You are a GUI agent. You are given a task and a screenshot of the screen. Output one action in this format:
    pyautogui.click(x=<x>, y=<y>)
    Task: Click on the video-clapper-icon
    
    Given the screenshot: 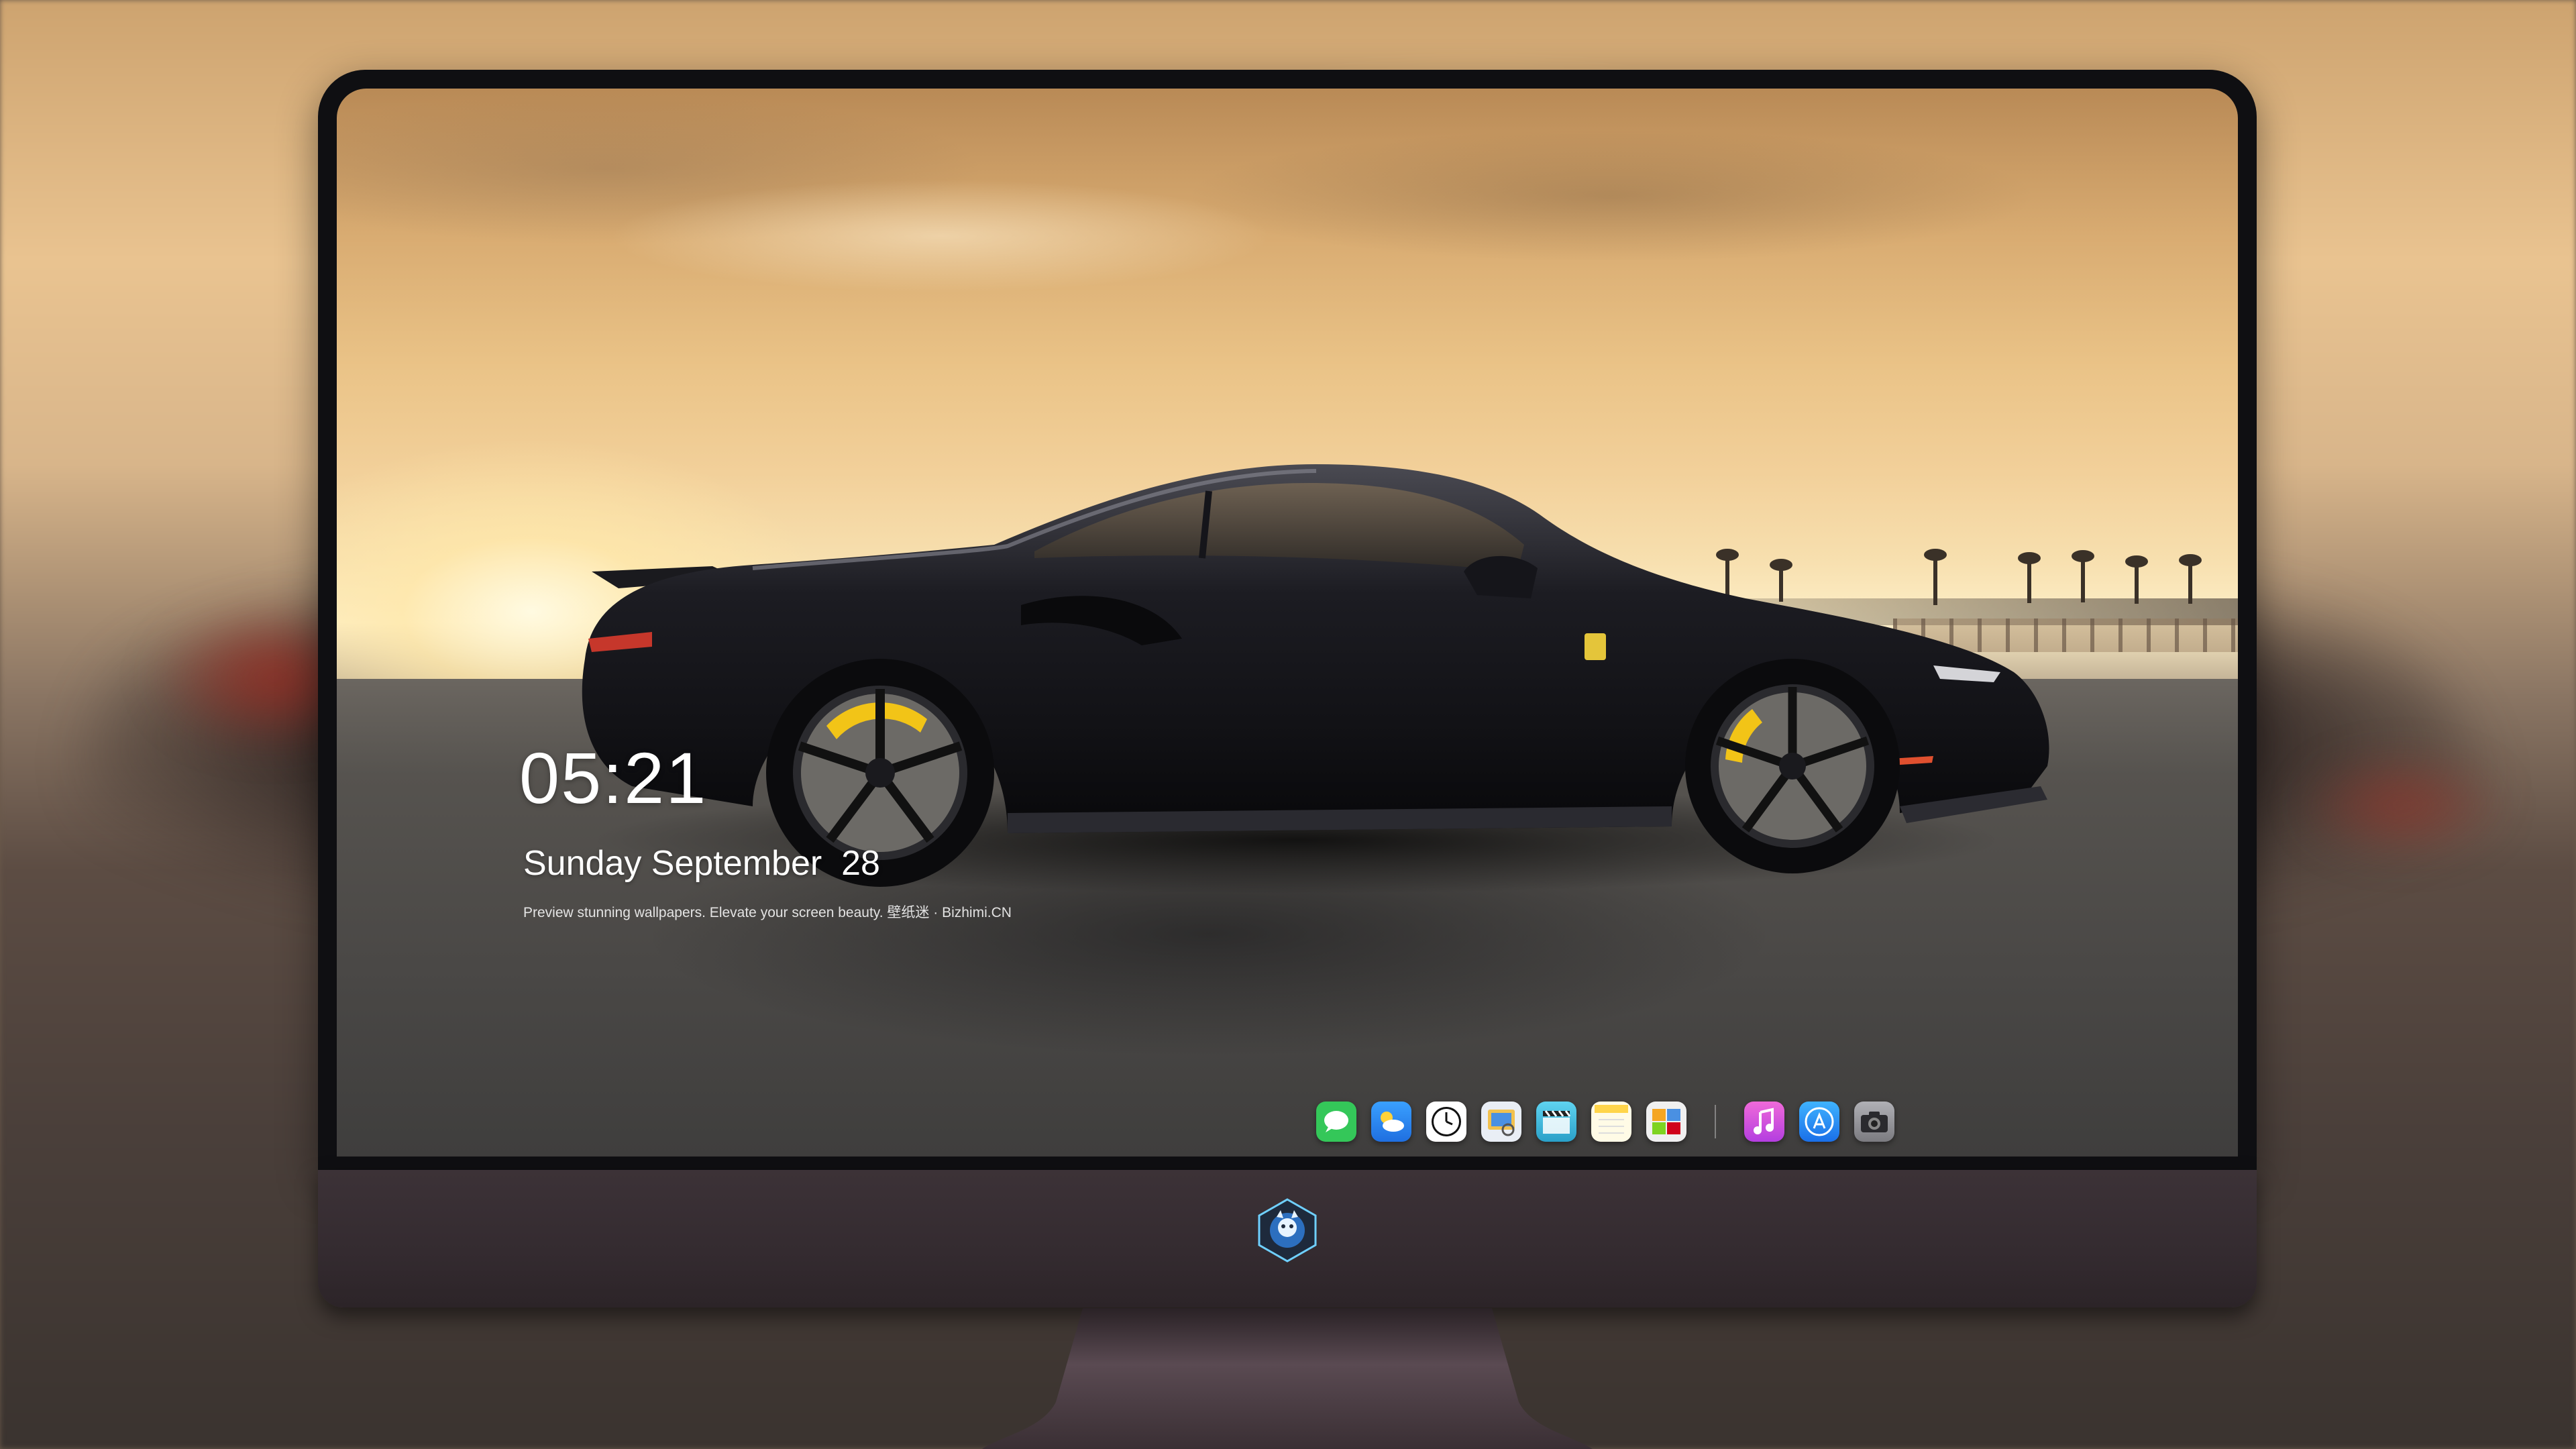 What is the action you would take?
    pyautogui.click(x=1556, y=1122)
    